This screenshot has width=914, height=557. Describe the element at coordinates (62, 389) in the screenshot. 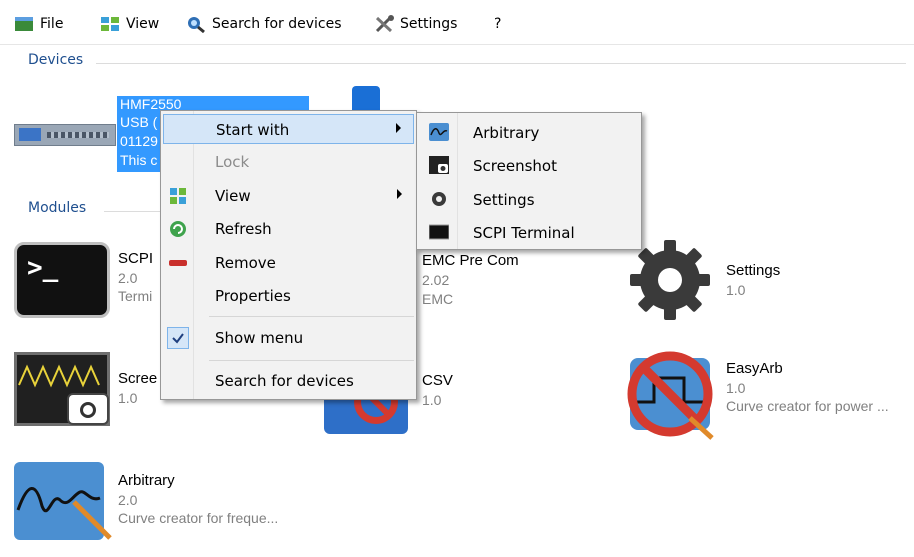

I see `screenshot-module-icon` at that location.